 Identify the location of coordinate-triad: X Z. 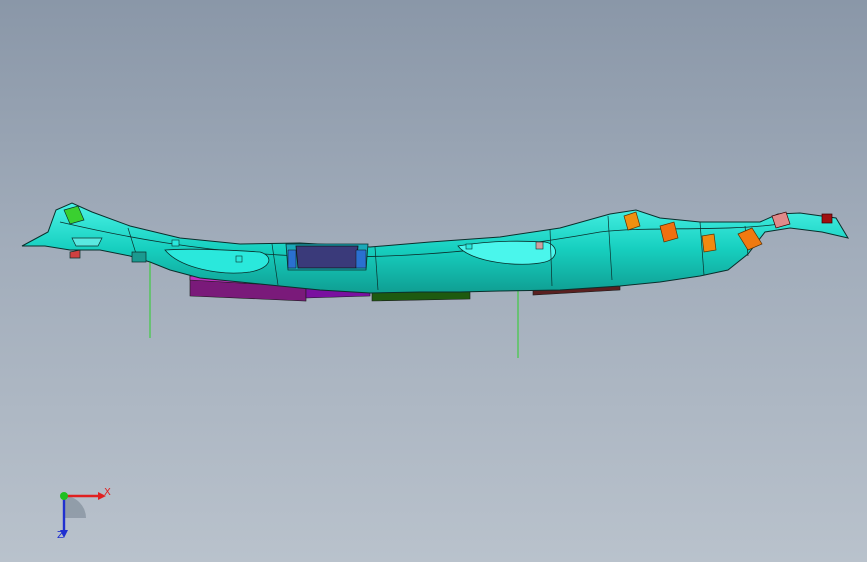
(80, 513).